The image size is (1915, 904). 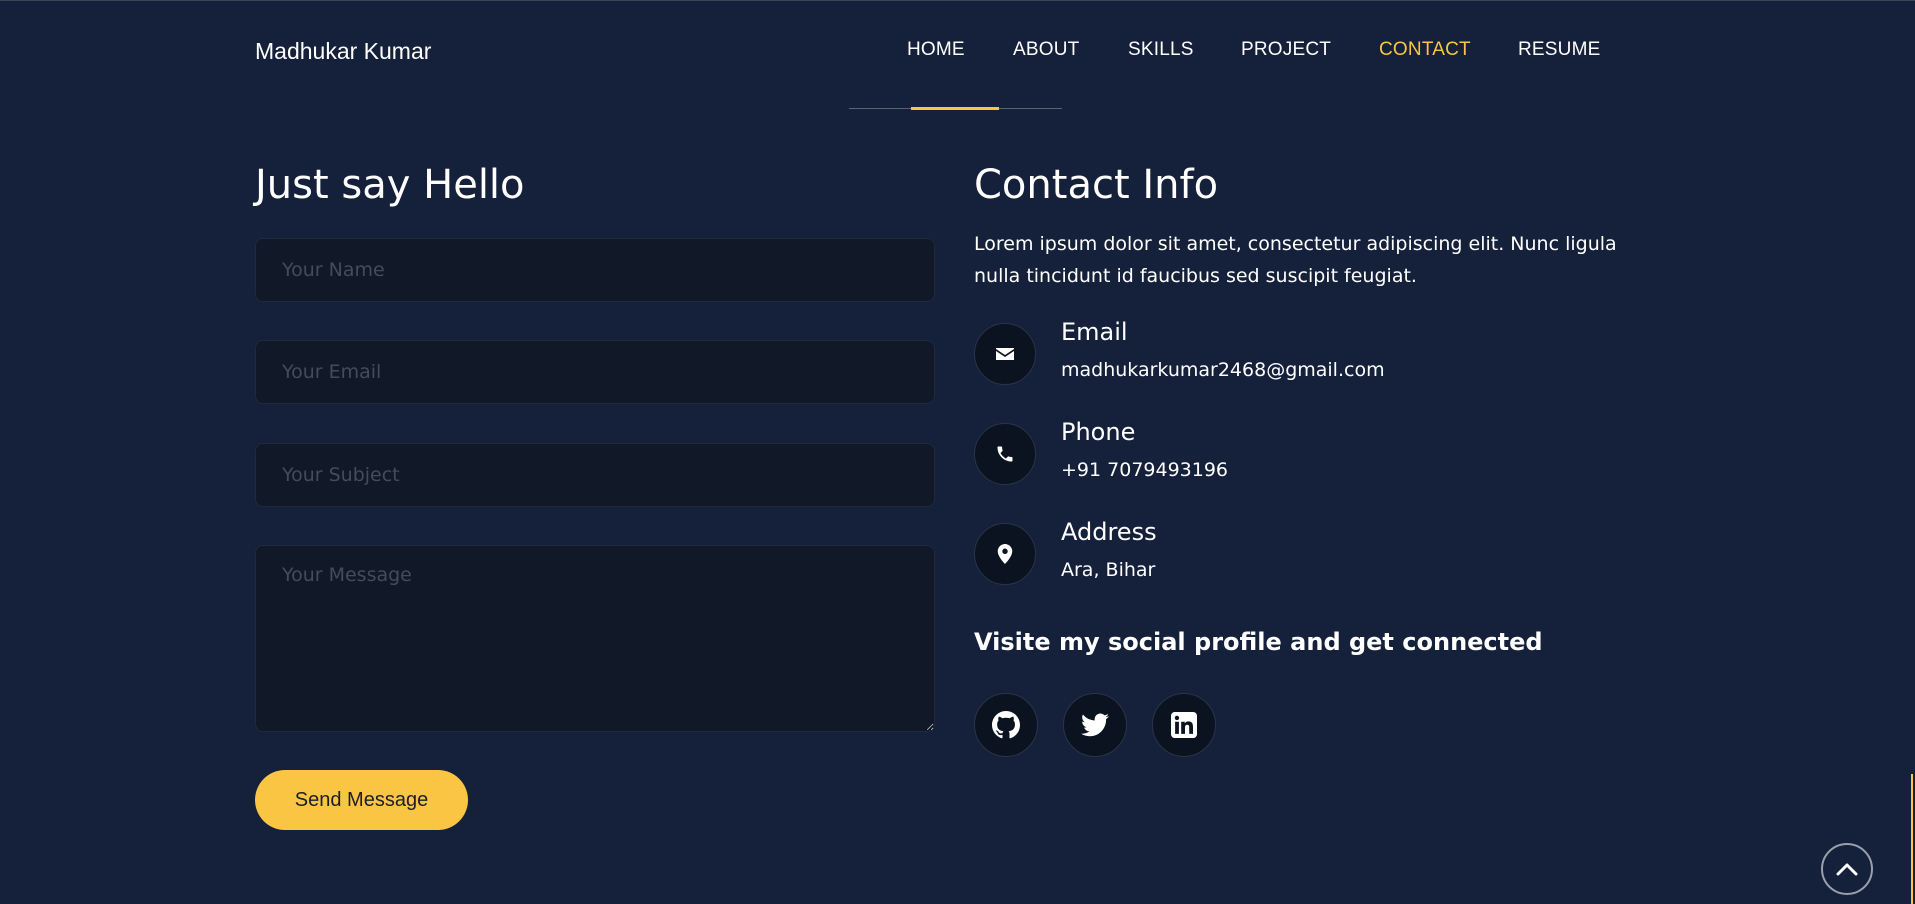 What do you see at coordinates (595, 270) in the screenshot?
I see `name-field` at bounding box center [595, 270].